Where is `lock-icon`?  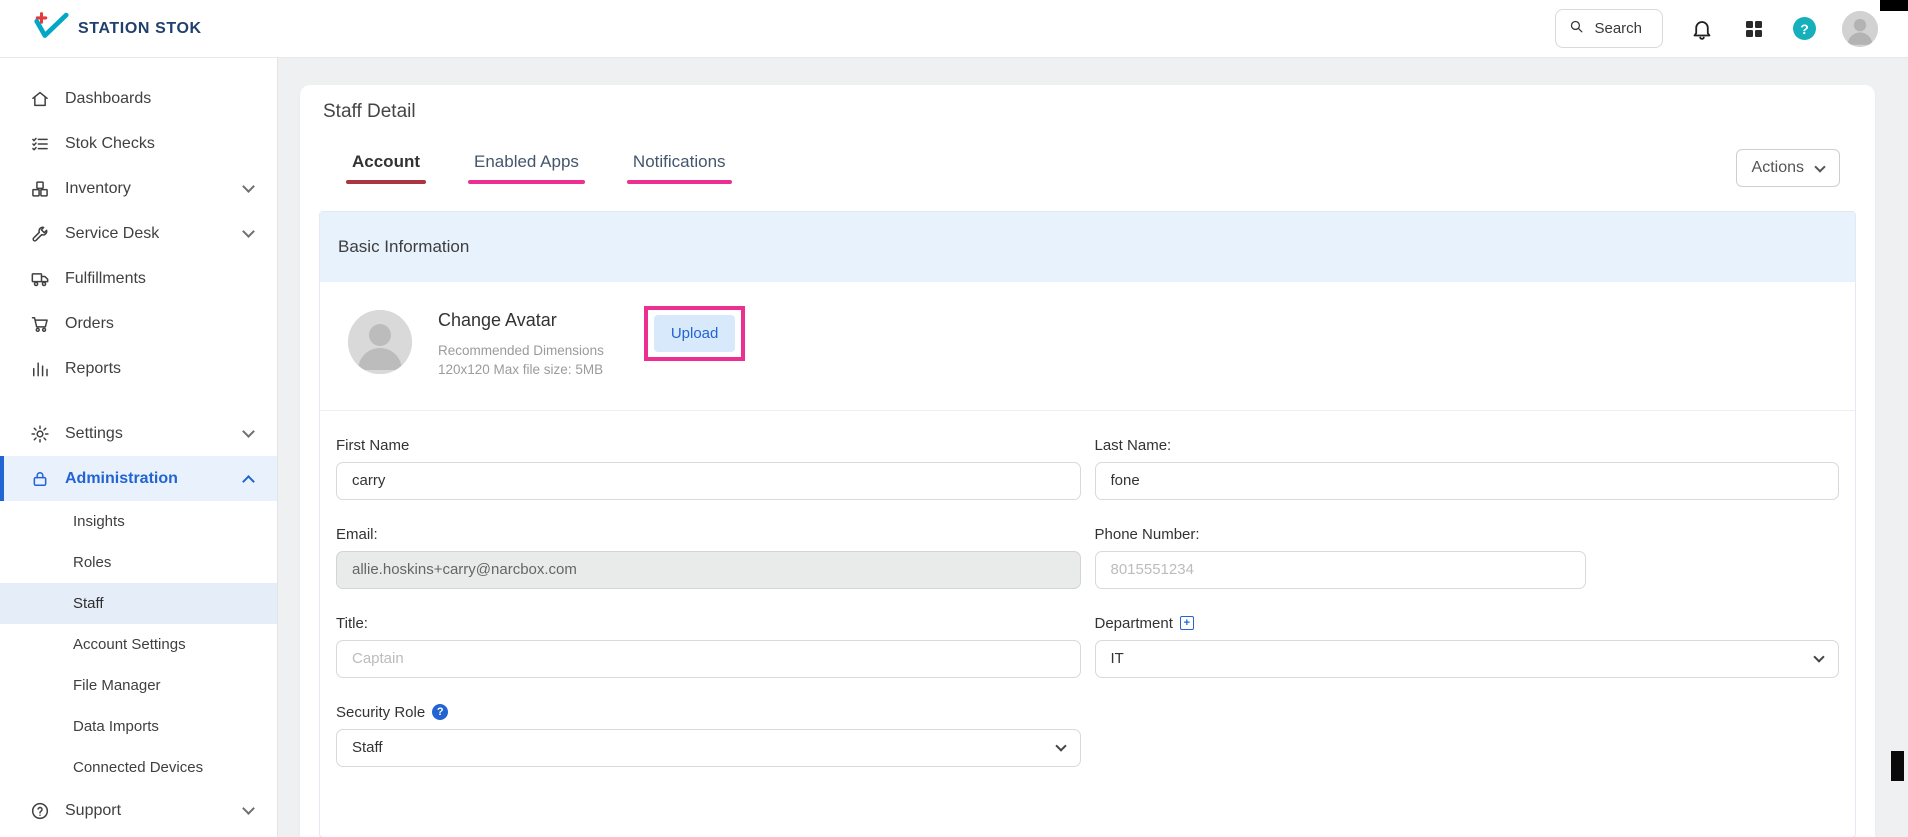
lock-icon is located at coordinates (40, 479).